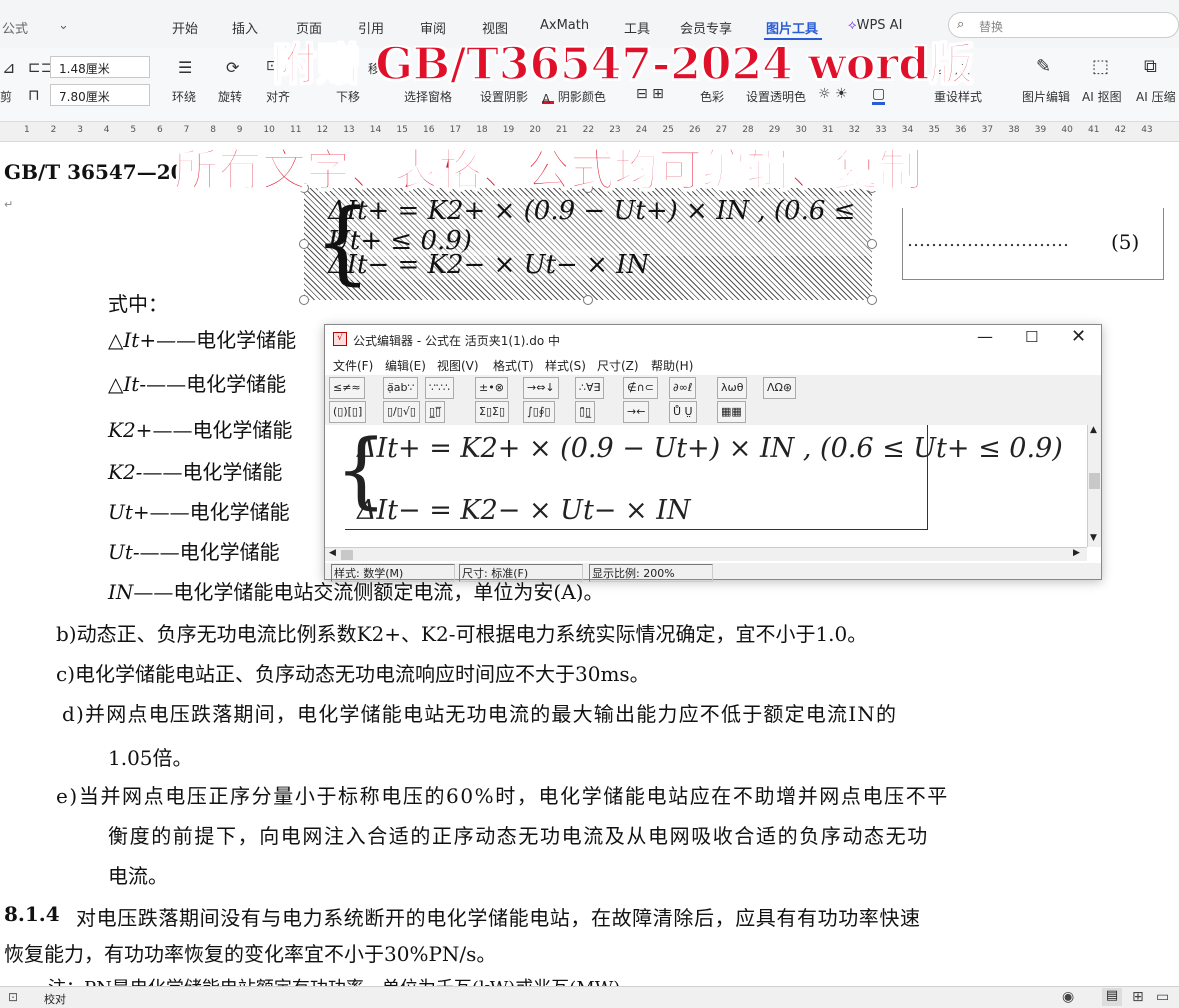 The width and height of the screenshot is (1179, 1008). Describe the element at coordinates (1043, 66) in the screenshot. I see `image-edit-icon: ✎` at that location.